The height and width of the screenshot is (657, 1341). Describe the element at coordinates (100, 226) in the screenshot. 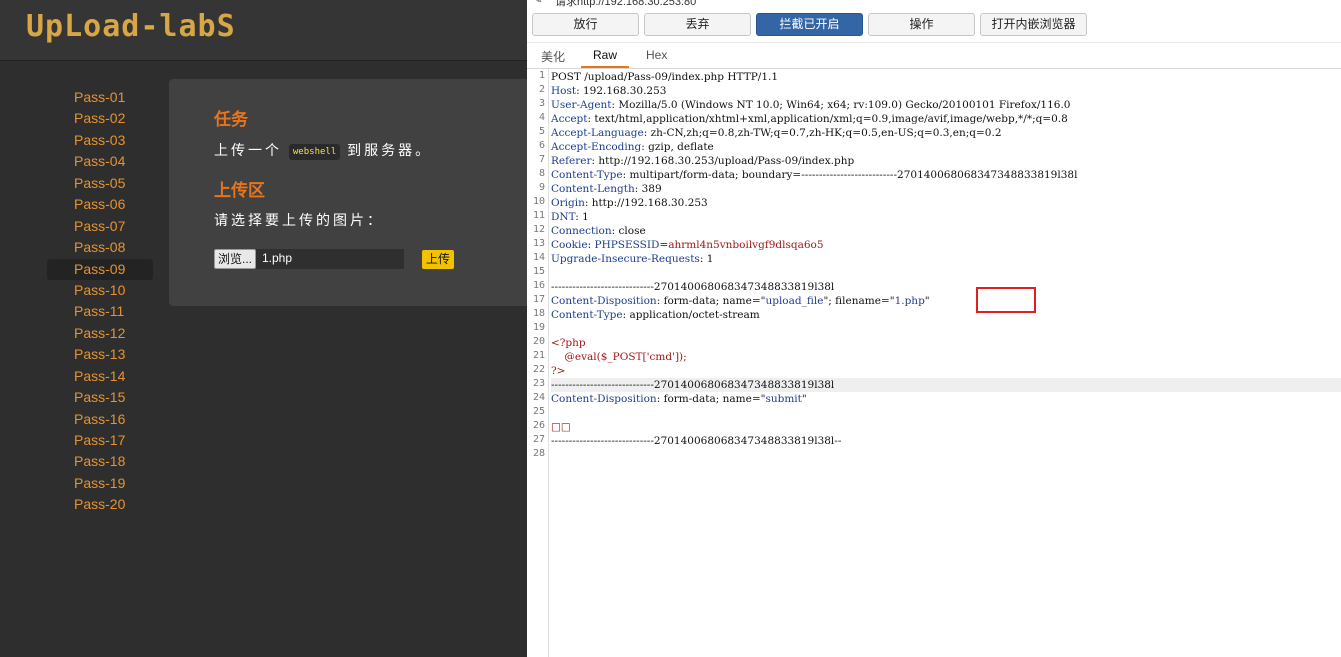

I see `nav-item-pass-07: Pass-07` at that location.